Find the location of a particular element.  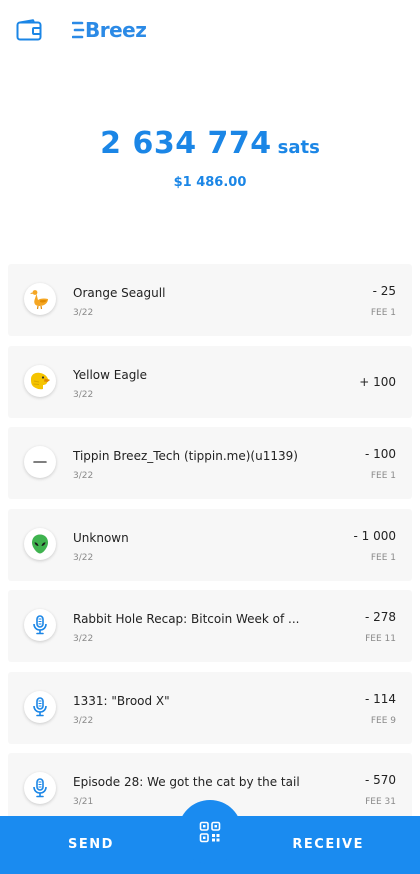

minus-icon is located at coordinates (40, 462).